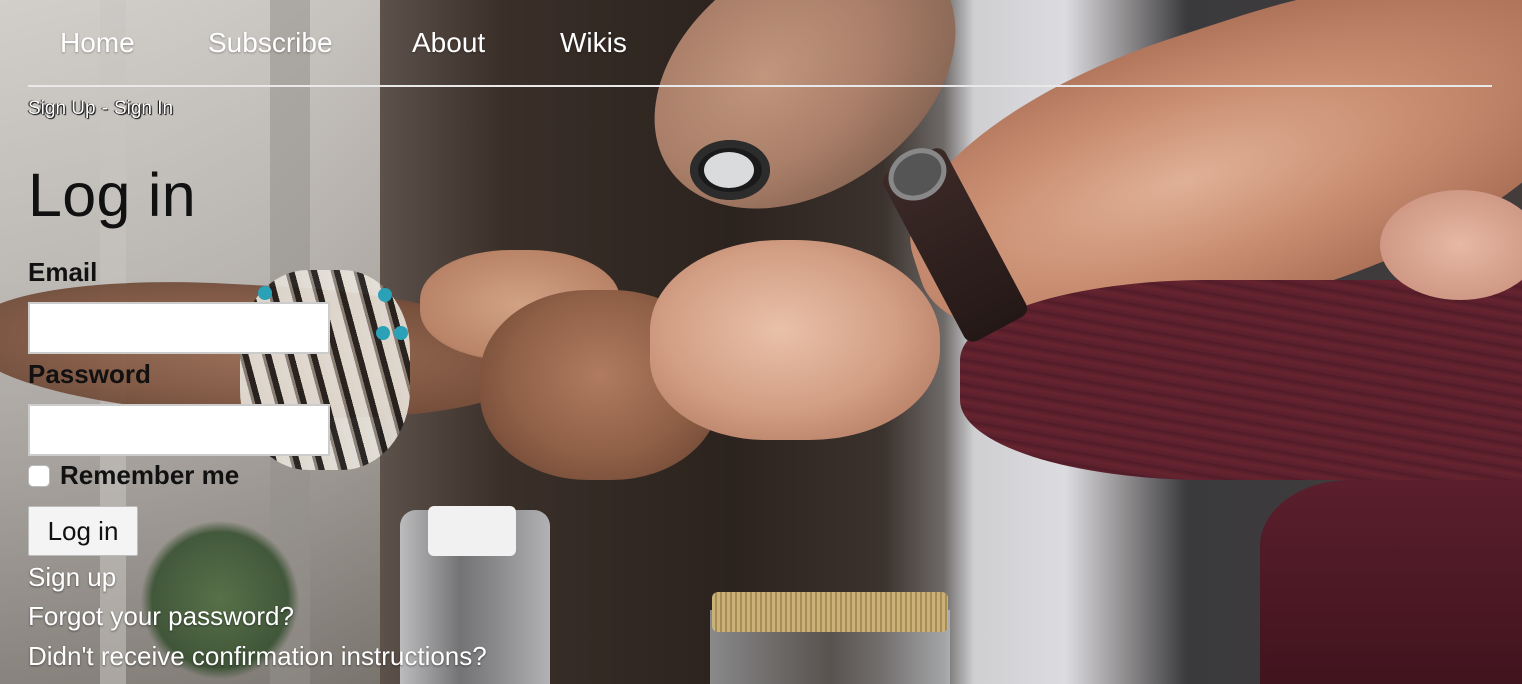 The width and height of the screenshot is (1522, 684). What do you see at coordinates (150, 475) in the screenshot?
I see `remember-me-label: Remember me` at bounding box center [150, 475].